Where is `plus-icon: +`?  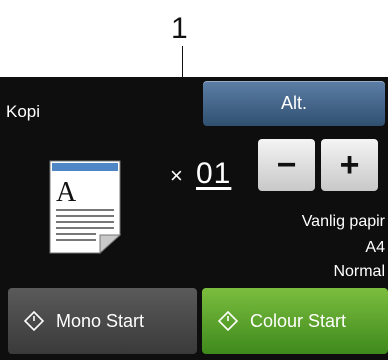 plus-icon: + is located at coordinates (349, 164).